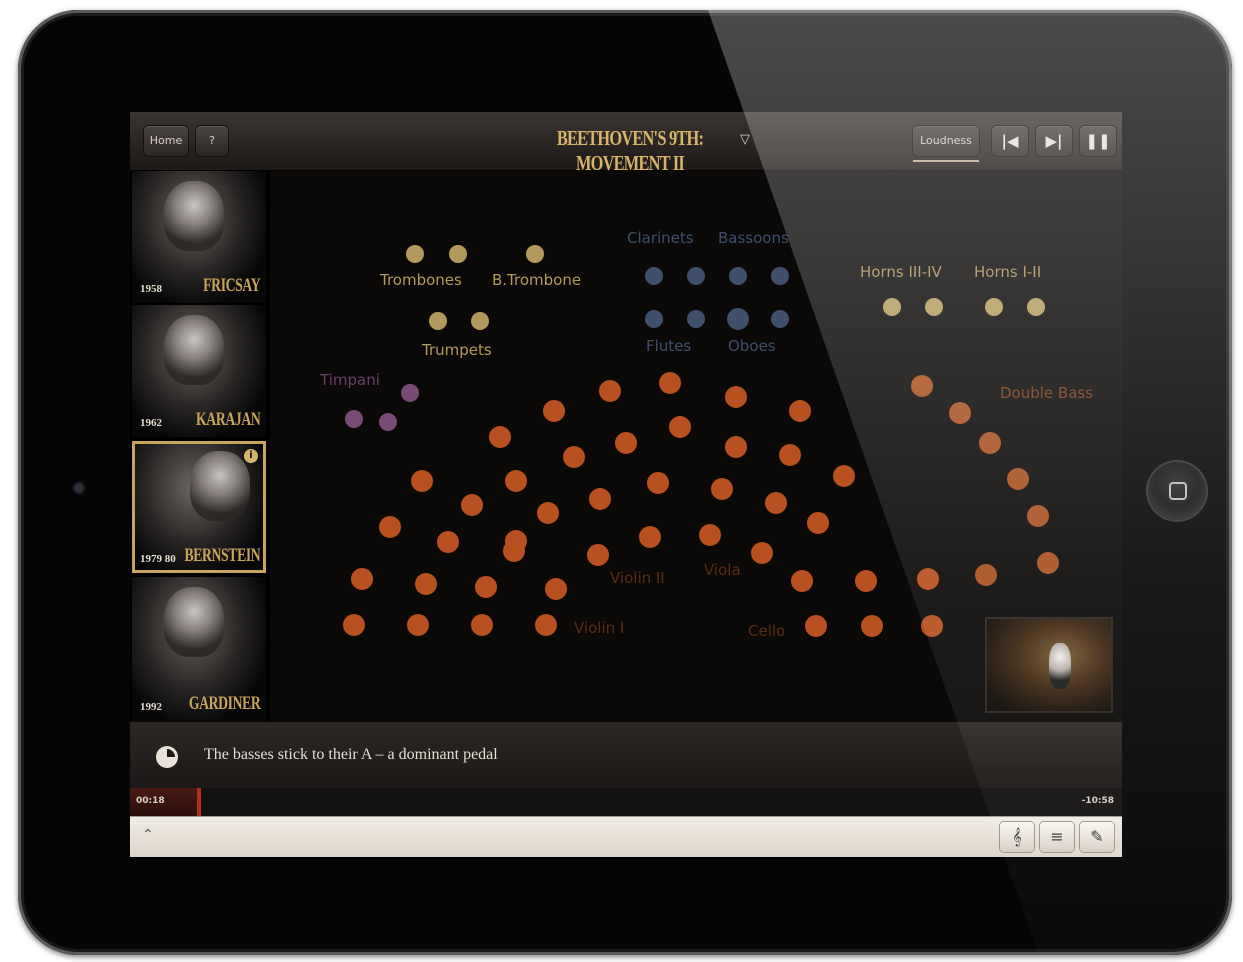 The image size is (1243, 962). I want to click on elapsed-time: 00:18, so click(150, 801).